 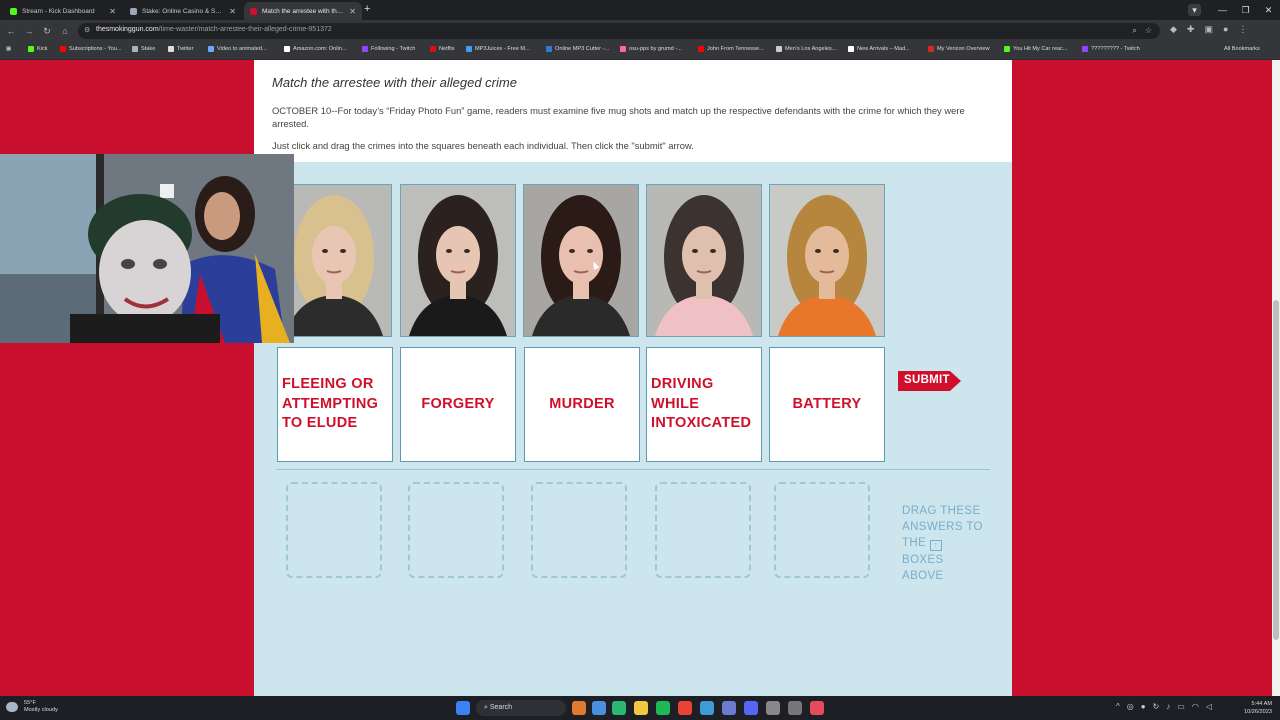 What do you see at coordinates (63, 11) in the screenshot?
I see `tab-kick-dashboard: Stream - Kick Dashboard ✕` at bounding box center [63, 11].